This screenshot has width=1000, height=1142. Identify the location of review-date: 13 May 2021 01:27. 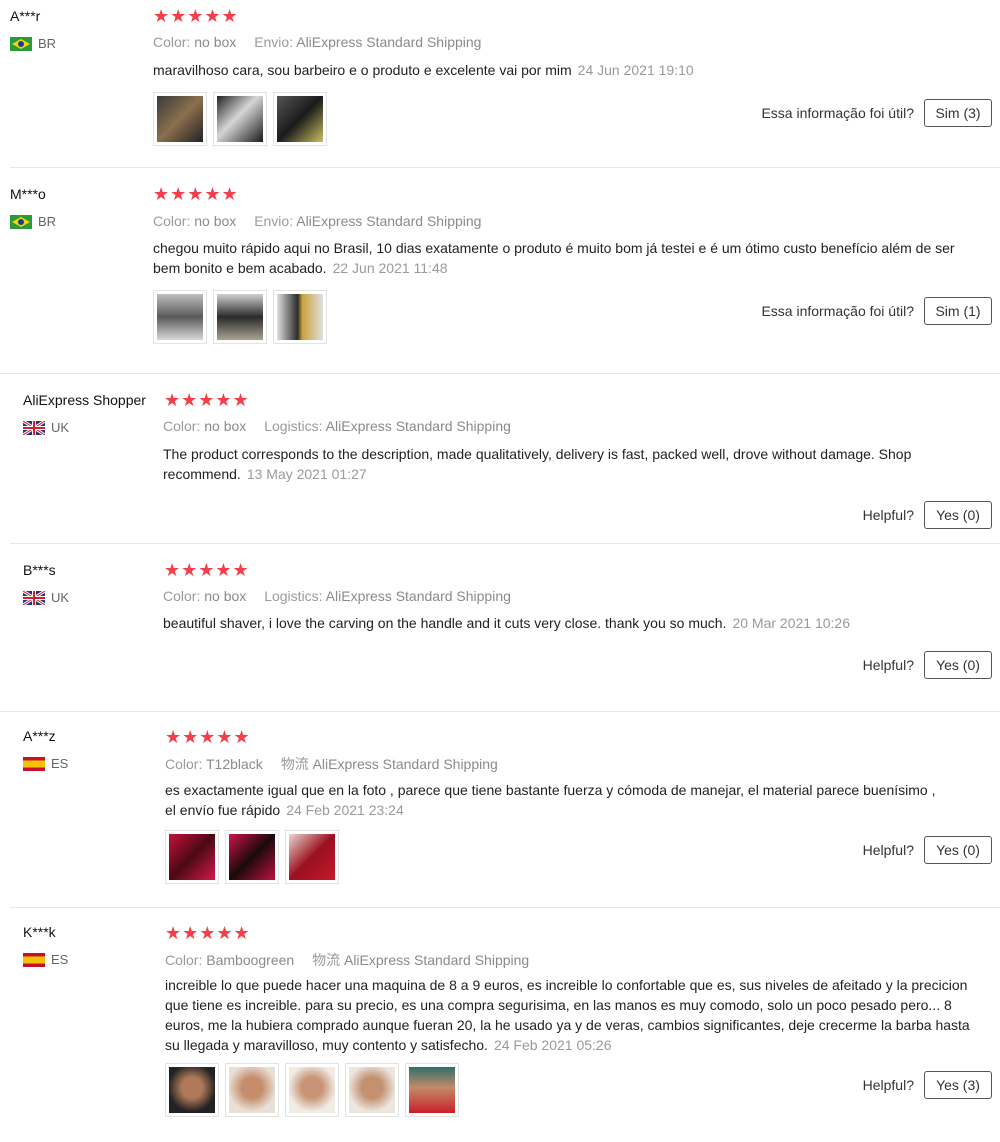
(306, 474).